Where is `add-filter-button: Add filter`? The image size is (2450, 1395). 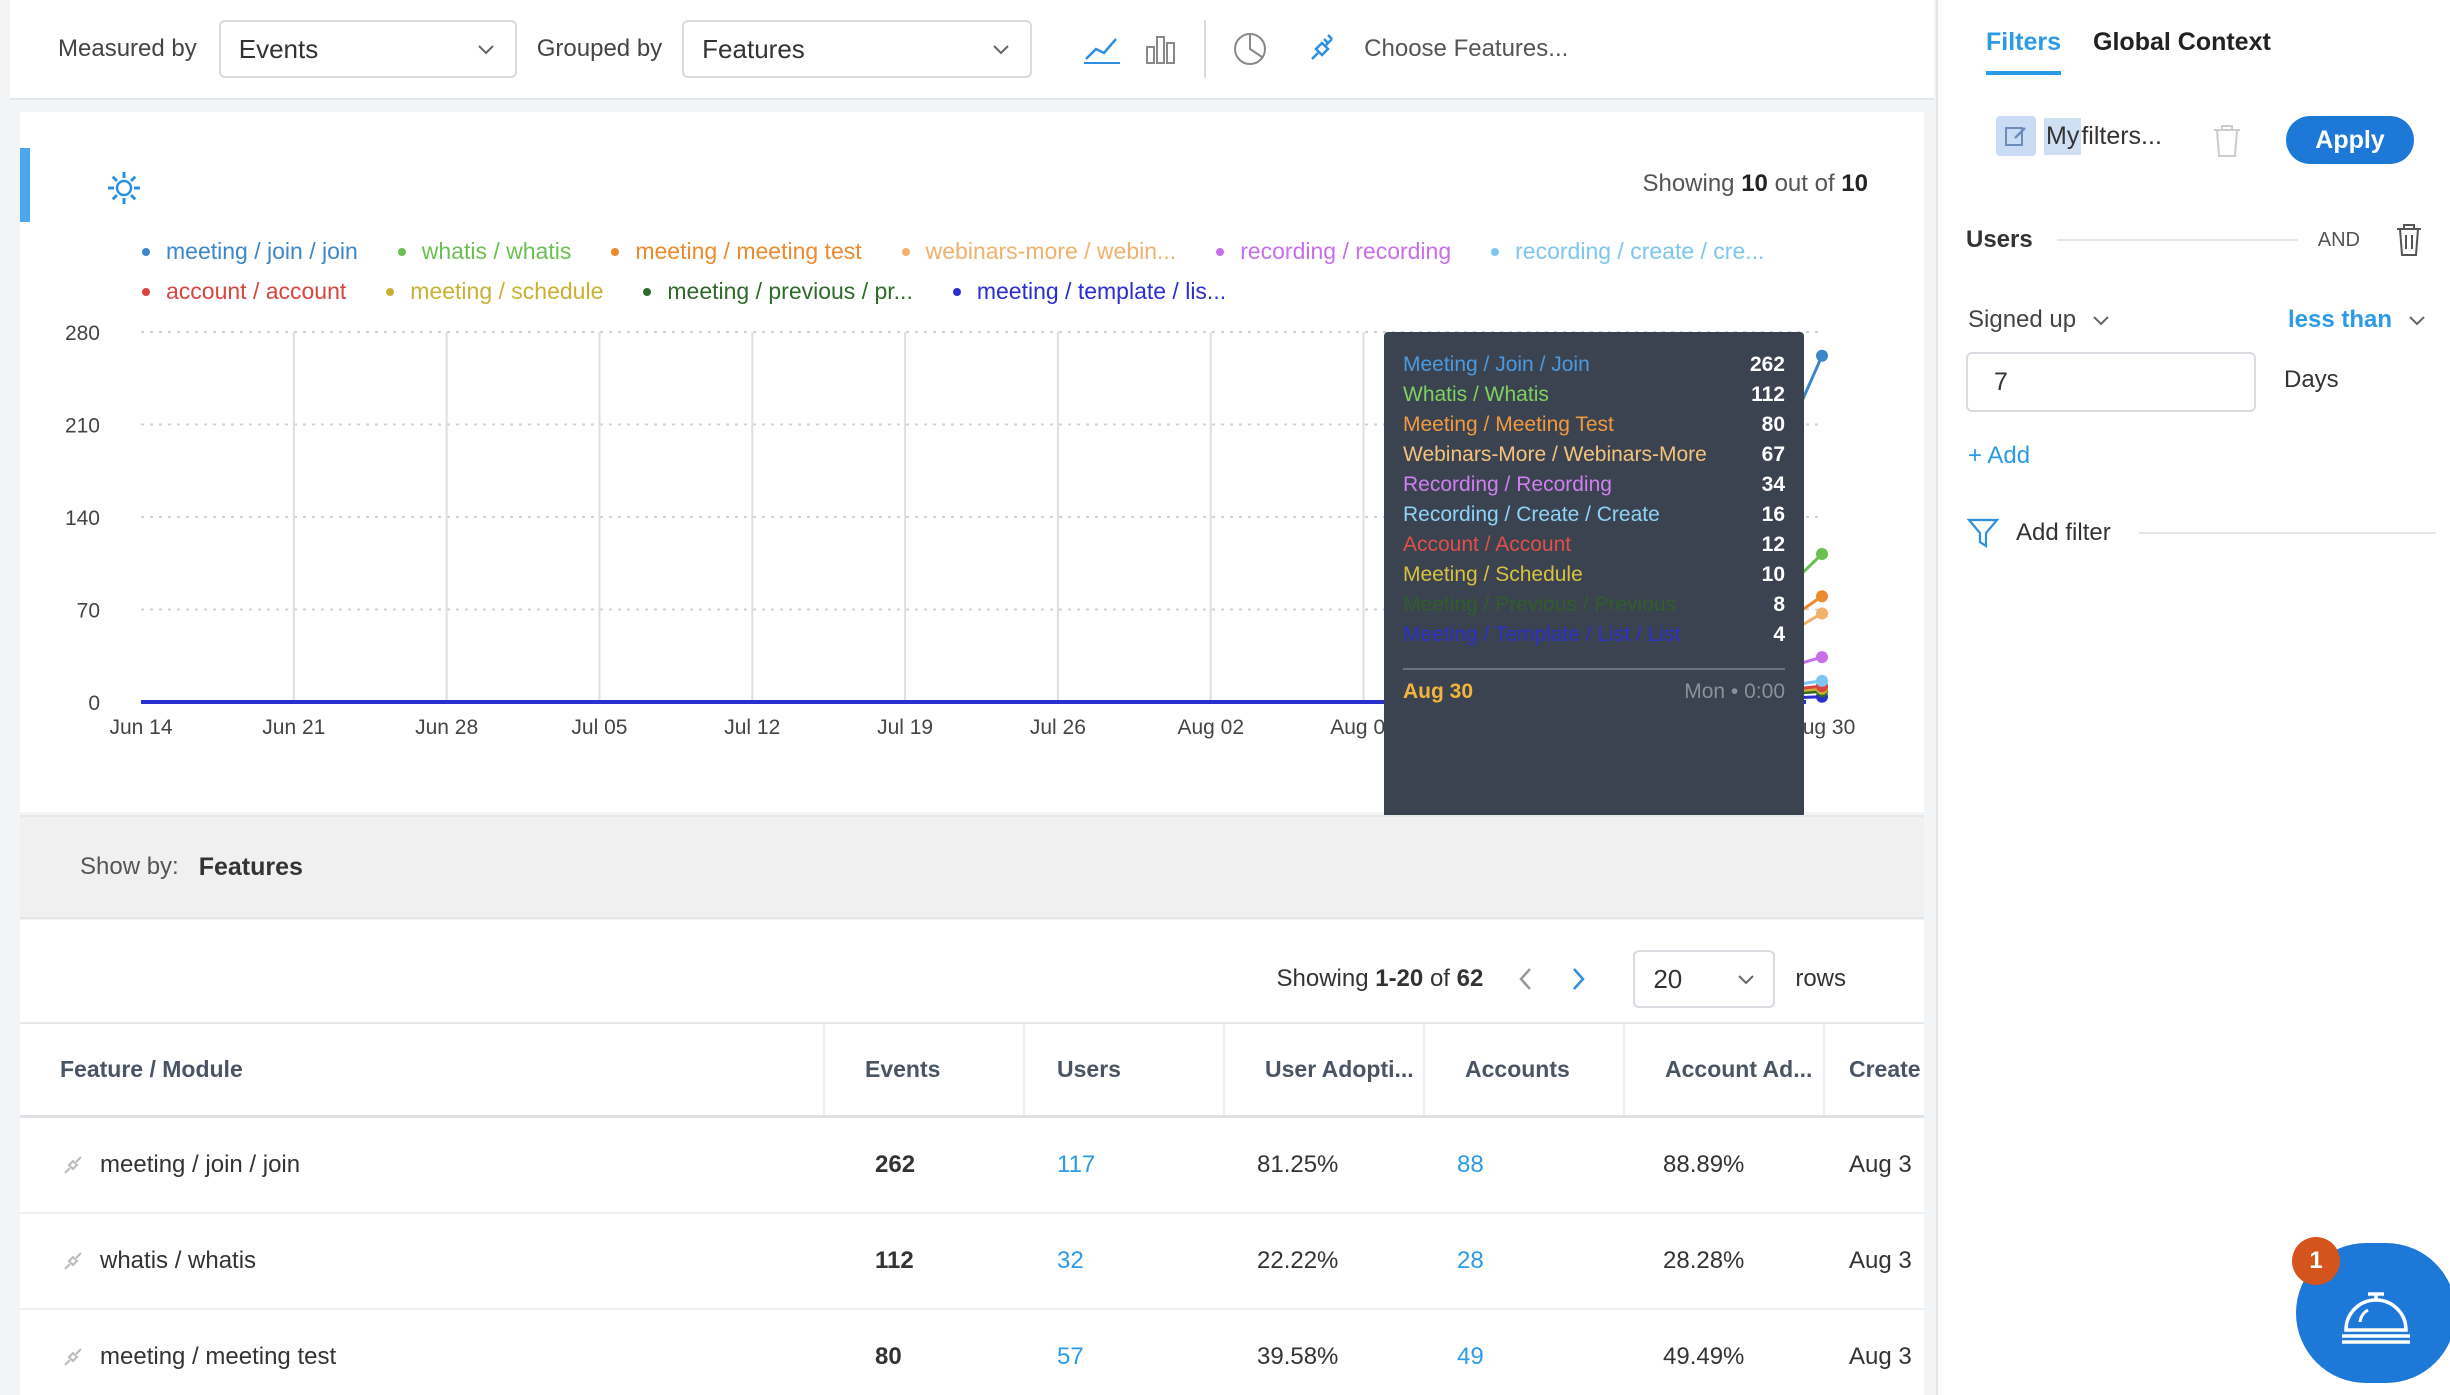 add-filter-button: Add filter is located at coordinates (2201, 533).